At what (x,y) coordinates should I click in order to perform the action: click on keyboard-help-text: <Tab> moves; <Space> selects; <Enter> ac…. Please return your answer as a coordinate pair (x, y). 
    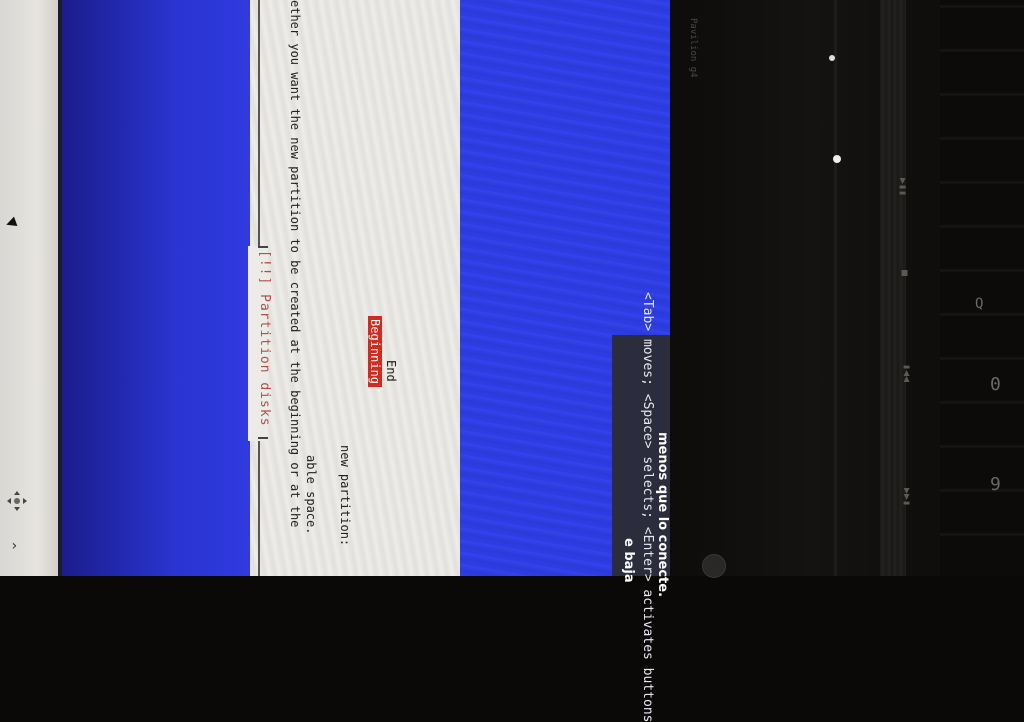
    Looking at the image, I should click on (647, 507).